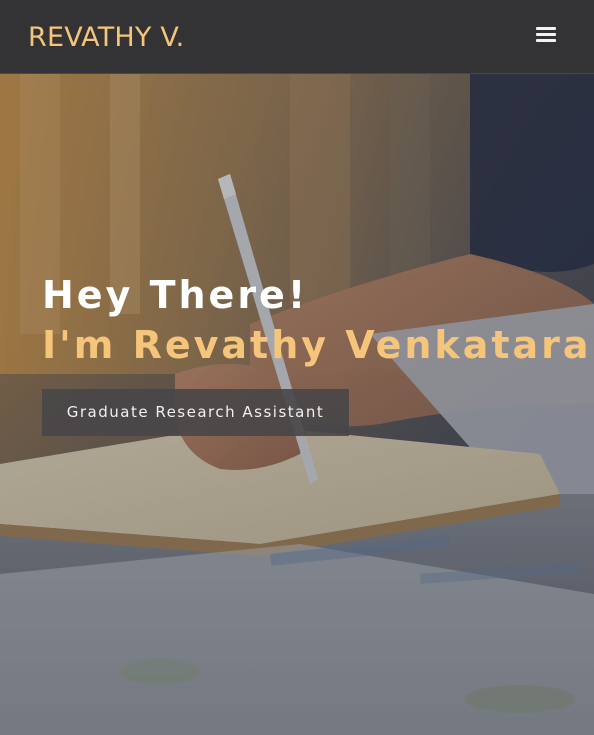  What do you see at coordinates (318, 345) in the screenshot?
I see `hero-name-line: I'm Revathy Venkataram` at bounding box center [318, 345].